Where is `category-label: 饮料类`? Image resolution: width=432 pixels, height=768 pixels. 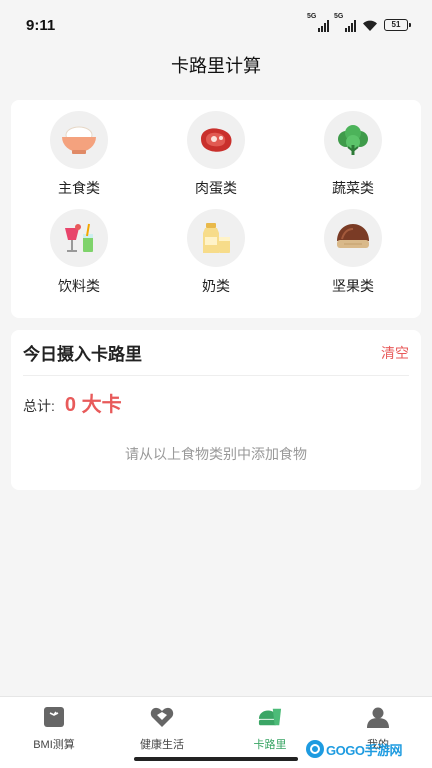 category-label: 饮料类 is located at coordinates (79, 286).